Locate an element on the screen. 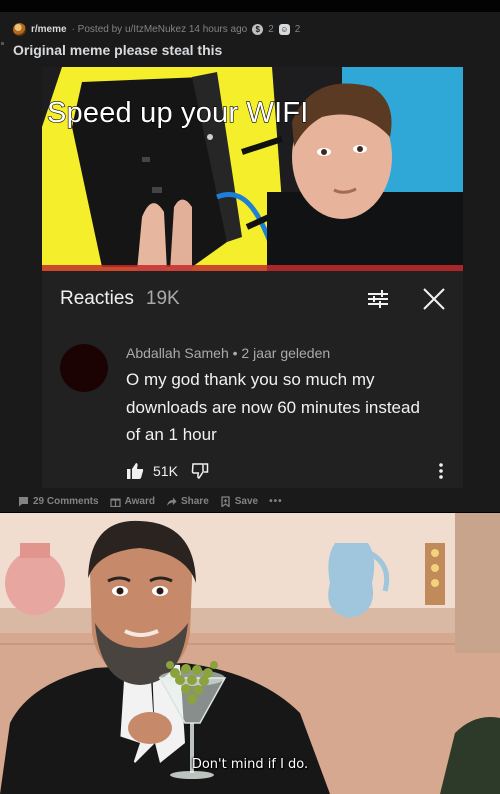  comments-header: Reacties 19K is located at coordinates (120, 299).